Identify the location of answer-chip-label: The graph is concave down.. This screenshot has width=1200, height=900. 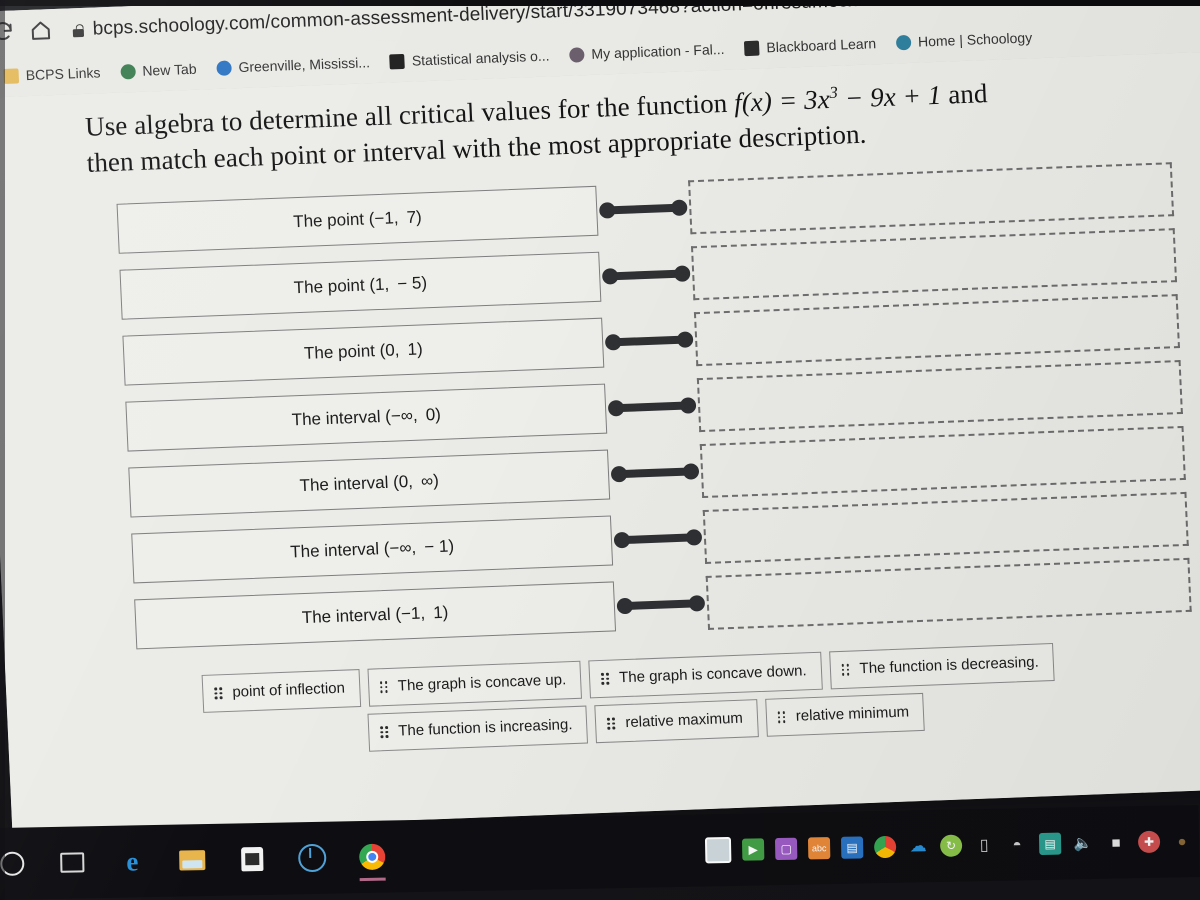
(713, 674).